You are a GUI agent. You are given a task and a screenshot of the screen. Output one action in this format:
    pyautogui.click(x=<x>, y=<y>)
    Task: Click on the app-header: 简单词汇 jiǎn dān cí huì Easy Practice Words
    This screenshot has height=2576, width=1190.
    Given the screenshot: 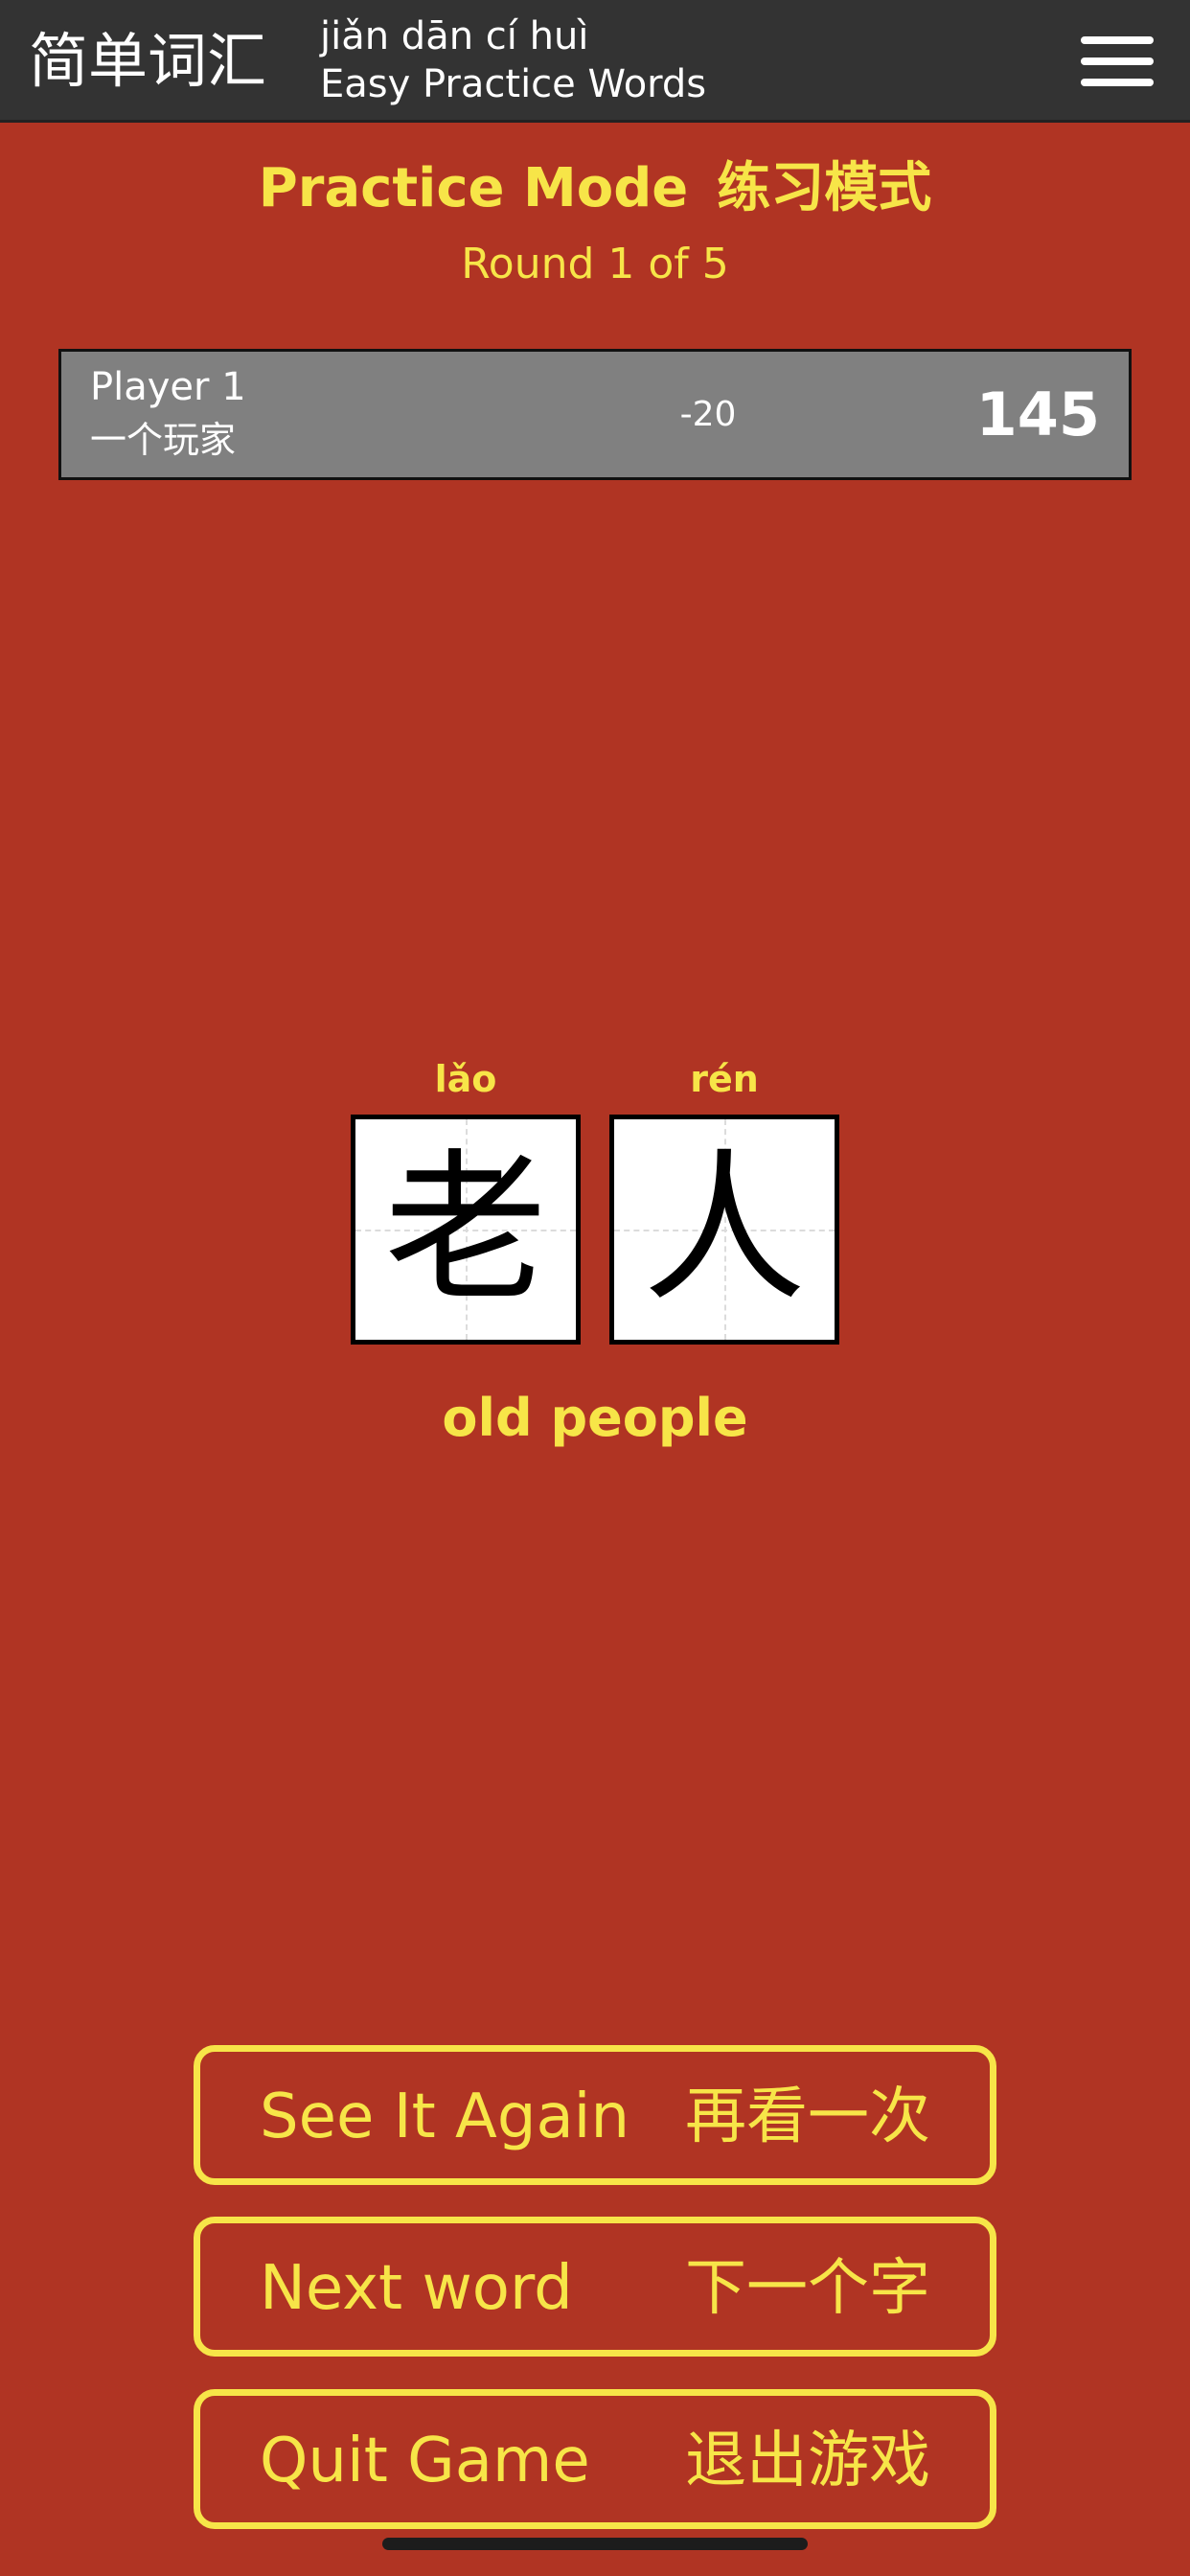 What is the action you would take?
    pyautogui.click(x=595, y=62)
    